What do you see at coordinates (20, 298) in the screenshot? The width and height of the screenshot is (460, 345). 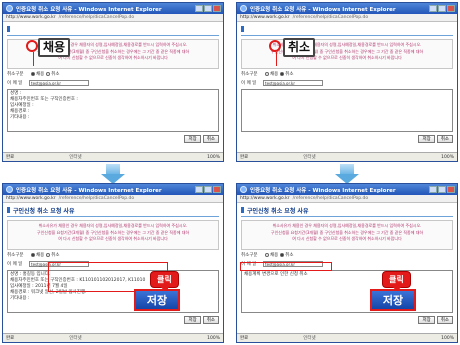 I see `text-line: 기타내용 :` at bounding box center [20, 298].